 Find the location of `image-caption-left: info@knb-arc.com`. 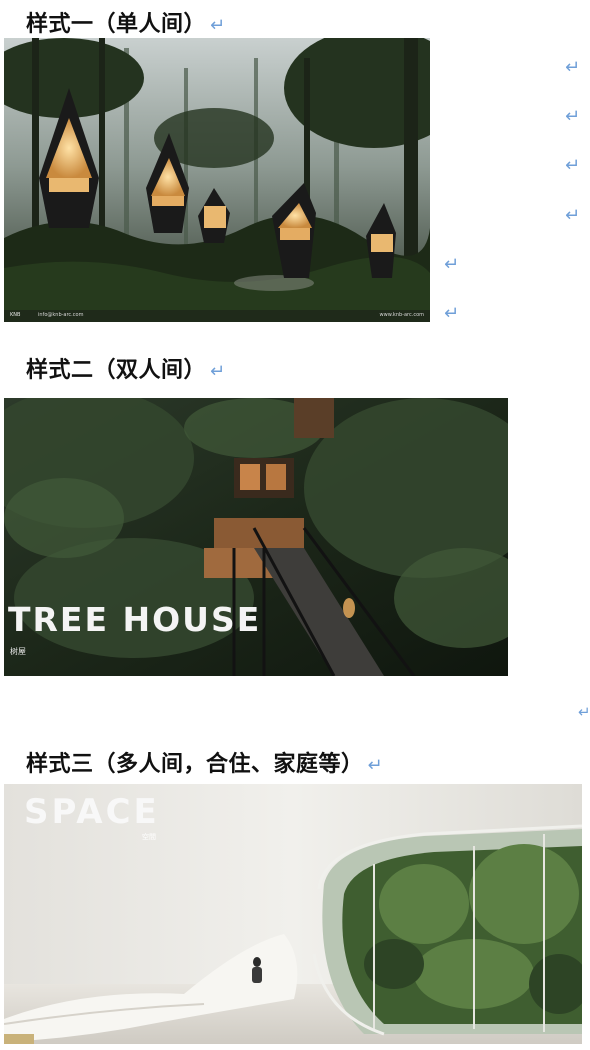

image-caption-left: info@knb-arc.com is located at coordinates (61, 315).